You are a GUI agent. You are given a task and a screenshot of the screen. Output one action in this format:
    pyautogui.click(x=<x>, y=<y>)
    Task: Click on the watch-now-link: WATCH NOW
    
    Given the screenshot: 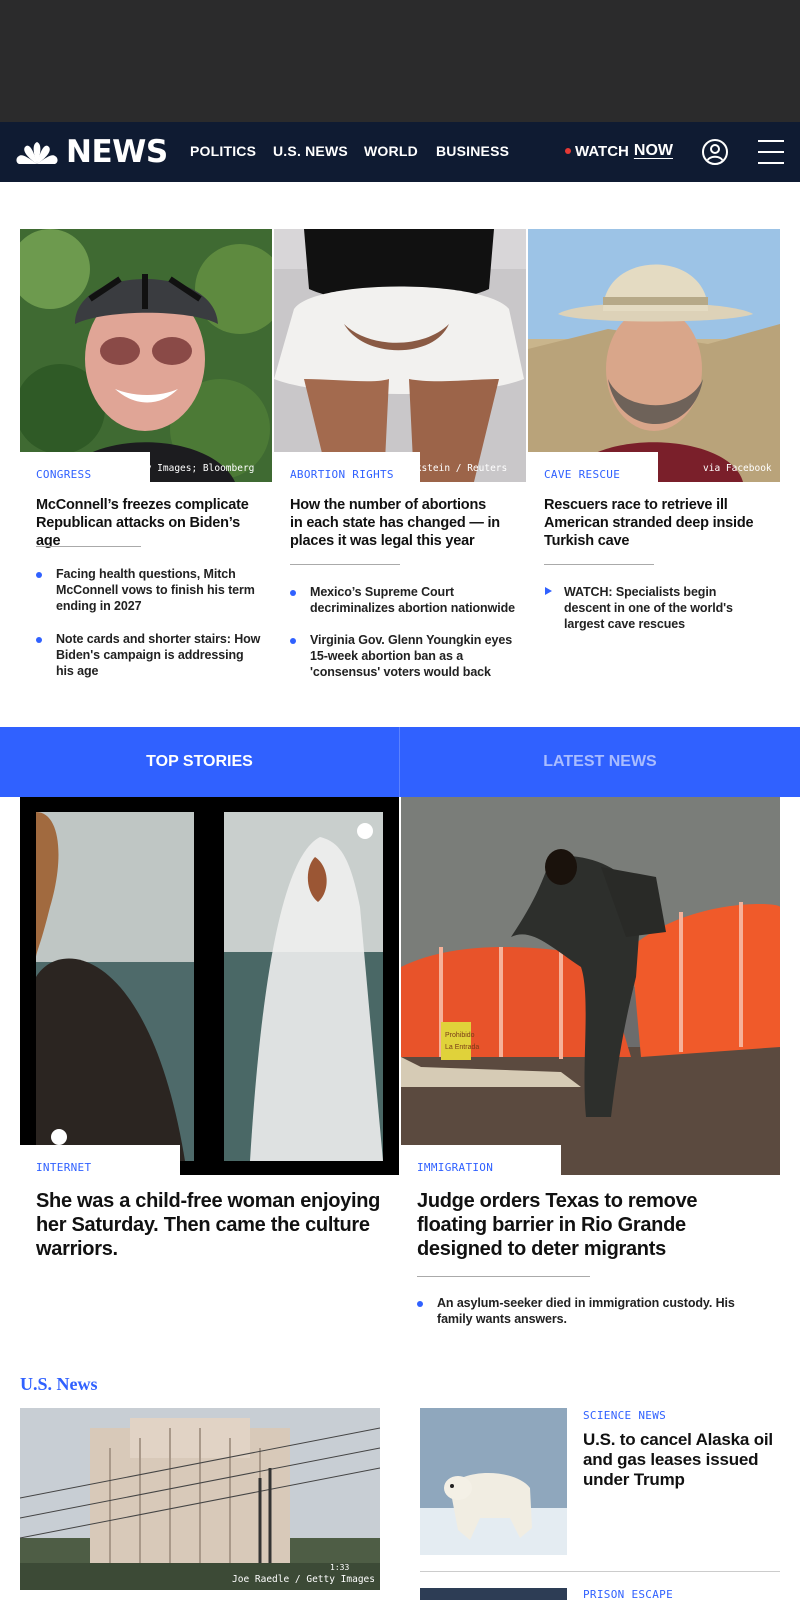 What is the action you would take?
    pyautogui.click(x=619, y=151)
    